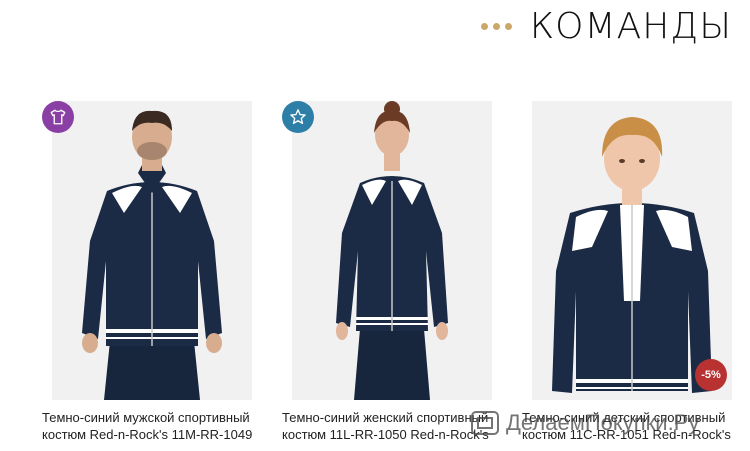 The image size is (750, 451). Describe the element at coordinates (298, 117) in the screenshot. I see `star-icon` at that location.